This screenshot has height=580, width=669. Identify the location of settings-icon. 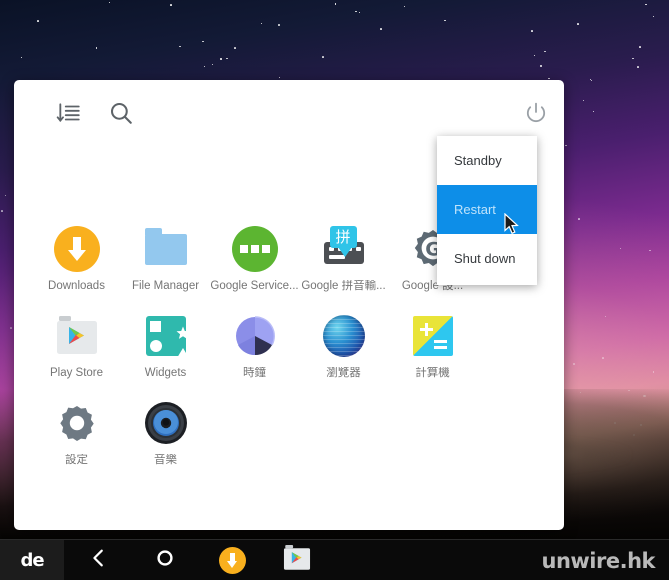
(77, 423).